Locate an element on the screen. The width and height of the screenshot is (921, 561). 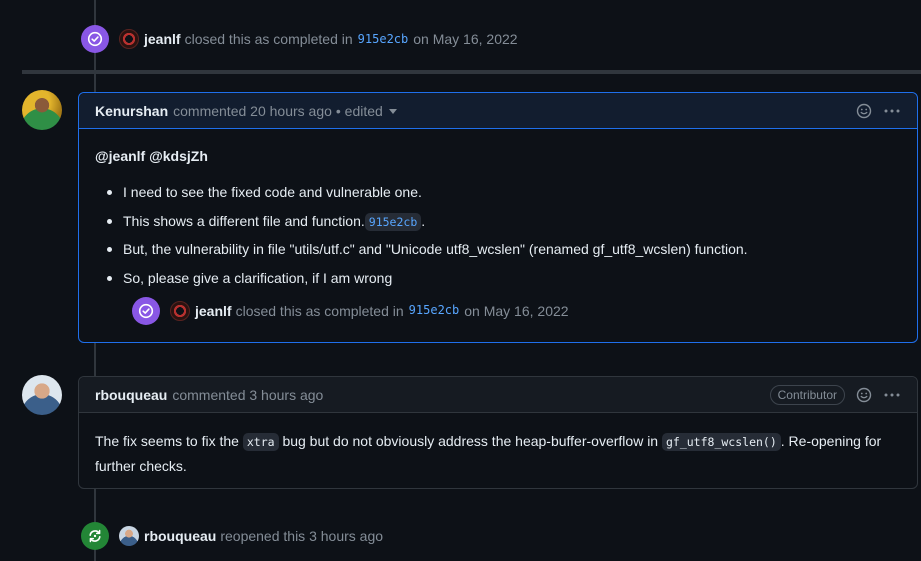
comment-text: The fix seems to fix the is located at coordinates (167, 441).